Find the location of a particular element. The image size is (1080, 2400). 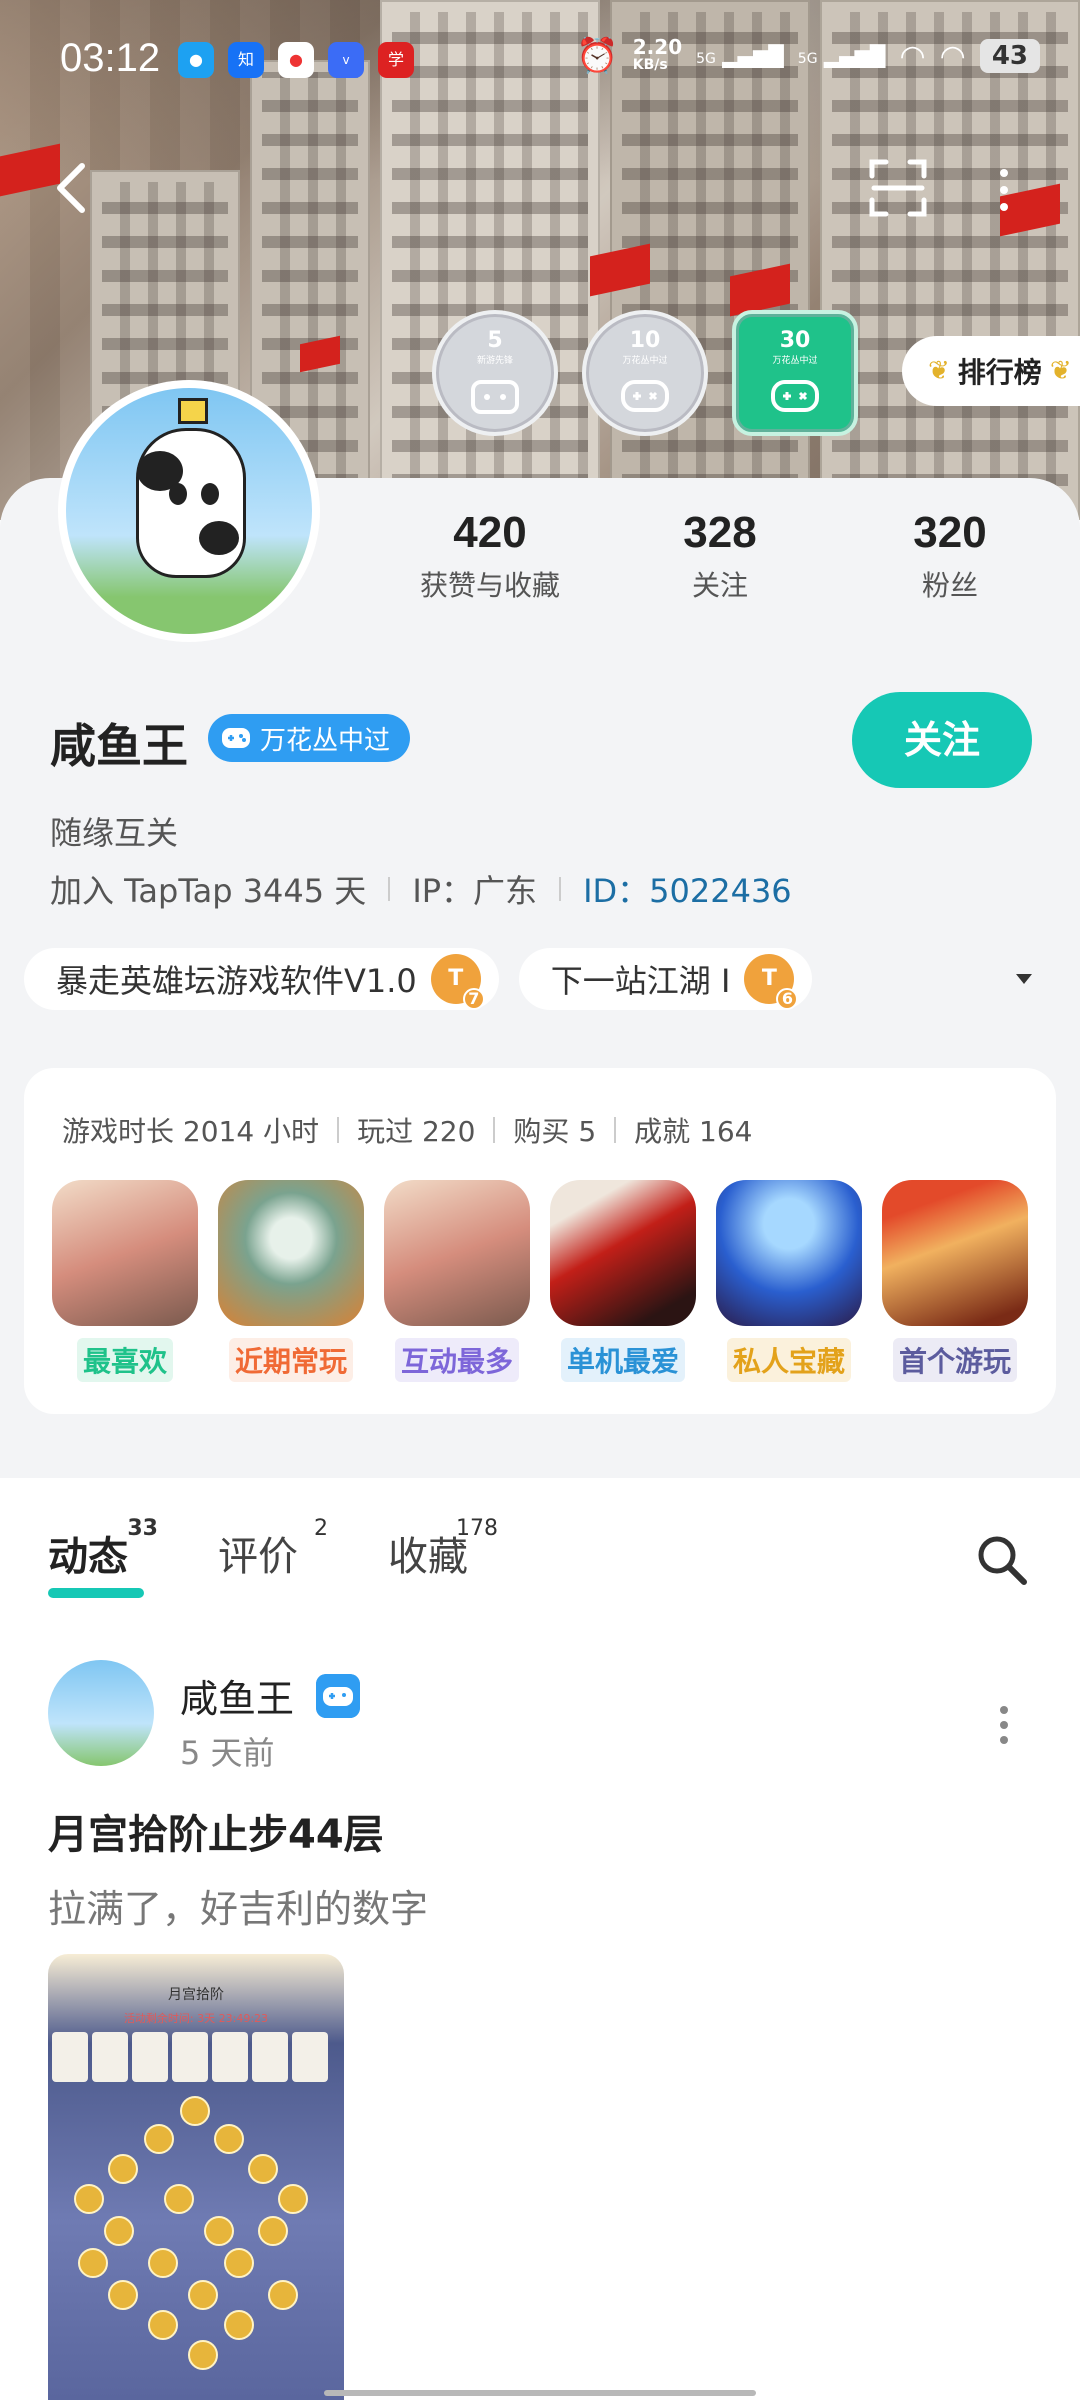

chip-game-2: 下一站江湖 Ⅰ T6 is located at coordinates (665, 979).